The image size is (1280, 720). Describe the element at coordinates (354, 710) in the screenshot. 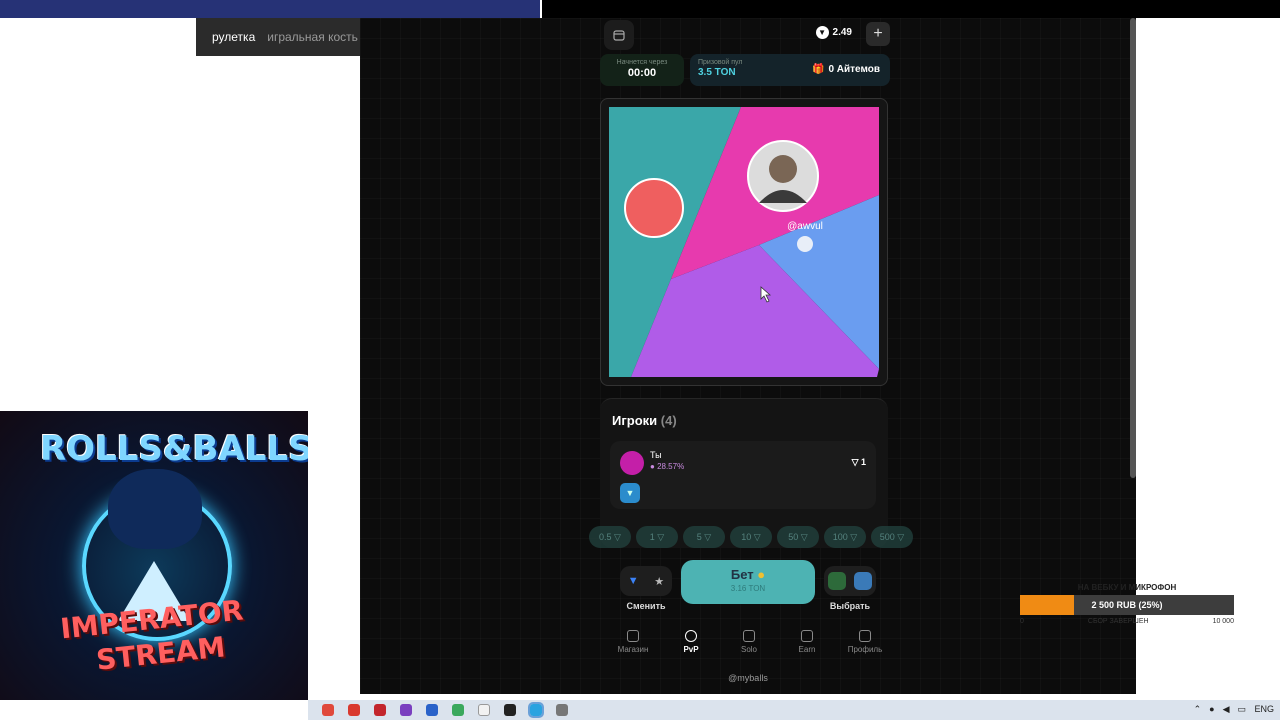

I see `yandex-icon` at that location.